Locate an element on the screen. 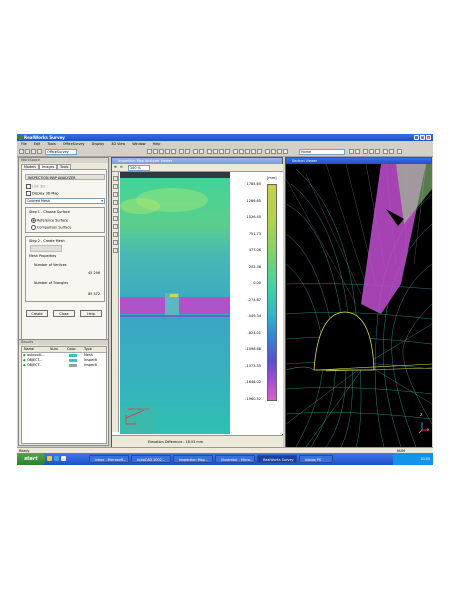 Image resolution: width=450 pixels, height=600 pixels. redo-icon is located at coordinates (285, 151).